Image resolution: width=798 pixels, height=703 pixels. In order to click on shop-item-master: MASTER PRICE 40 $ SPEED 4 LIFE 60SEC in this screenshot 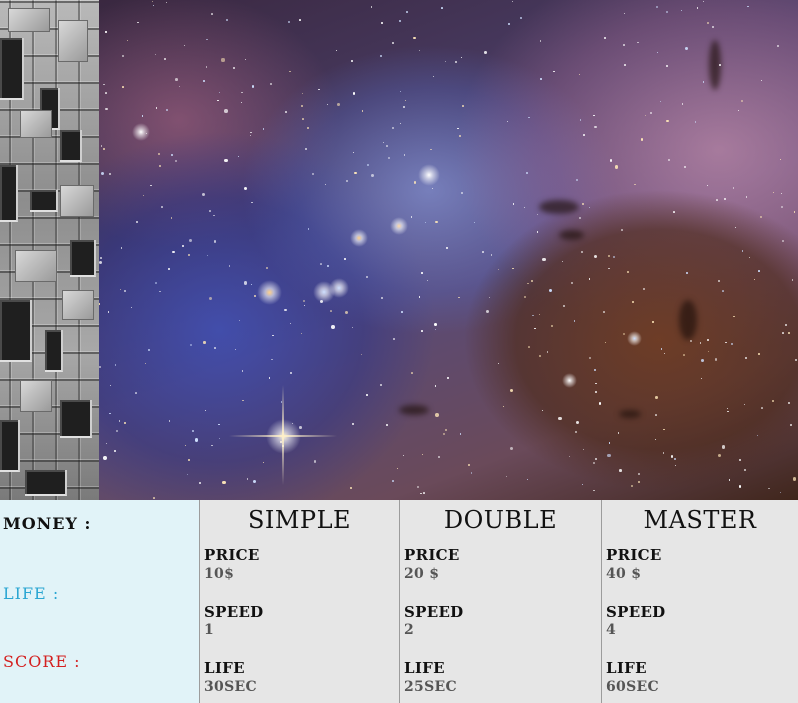, I will do `click(699, 601)`.